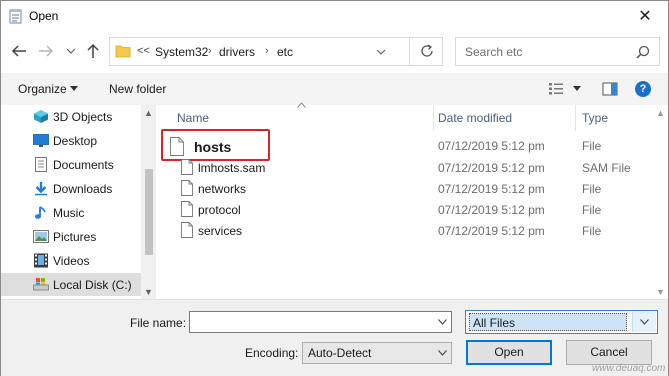 The image size is (669, 376). I want to click on nav-item-3d-objects: 3D Objects, so click(71, 116).